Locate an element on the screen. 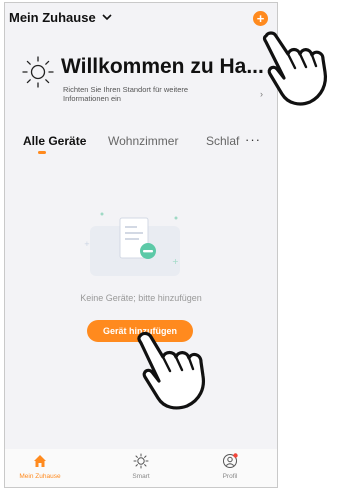  top-bar: Mein Zuhause + is located at coordinates (141, 18).